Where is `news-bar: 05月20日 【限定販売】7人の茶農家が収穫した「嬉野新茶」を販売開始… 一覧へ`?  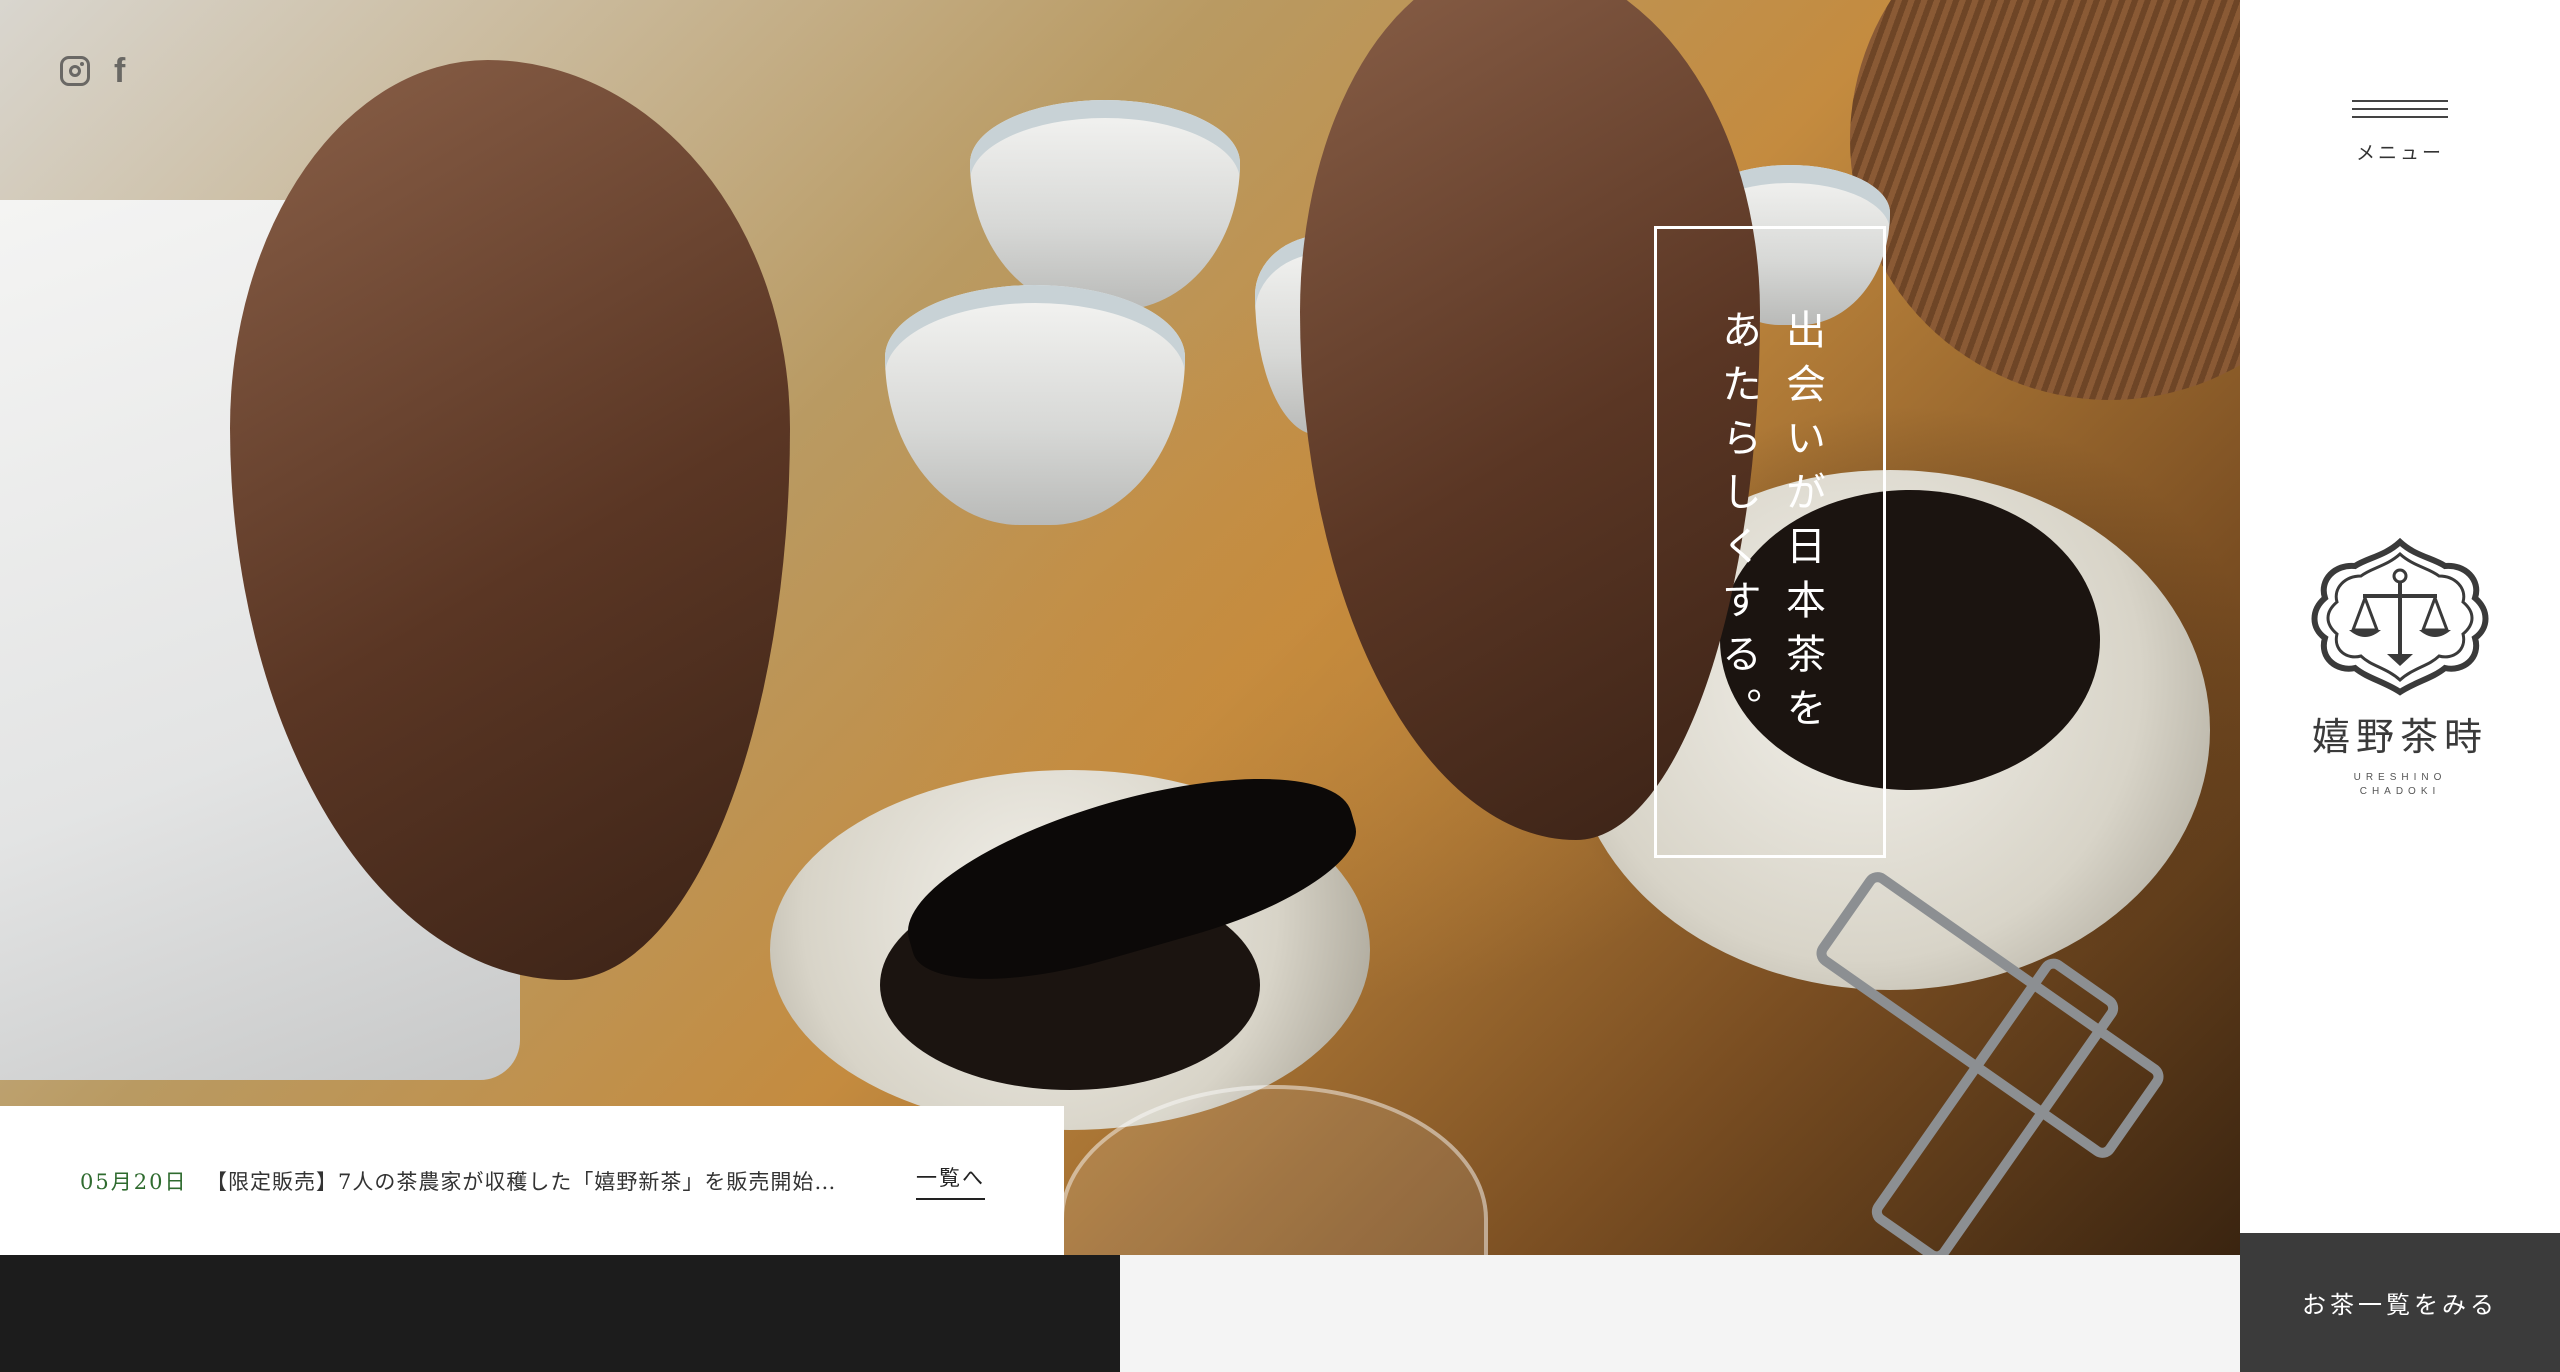
news-bar: 05月20日 【限定販売】7人の茶農家が収穫した「嬉野新茶」を販売開始… 一覧へ is located at coordinates (532, 1181).